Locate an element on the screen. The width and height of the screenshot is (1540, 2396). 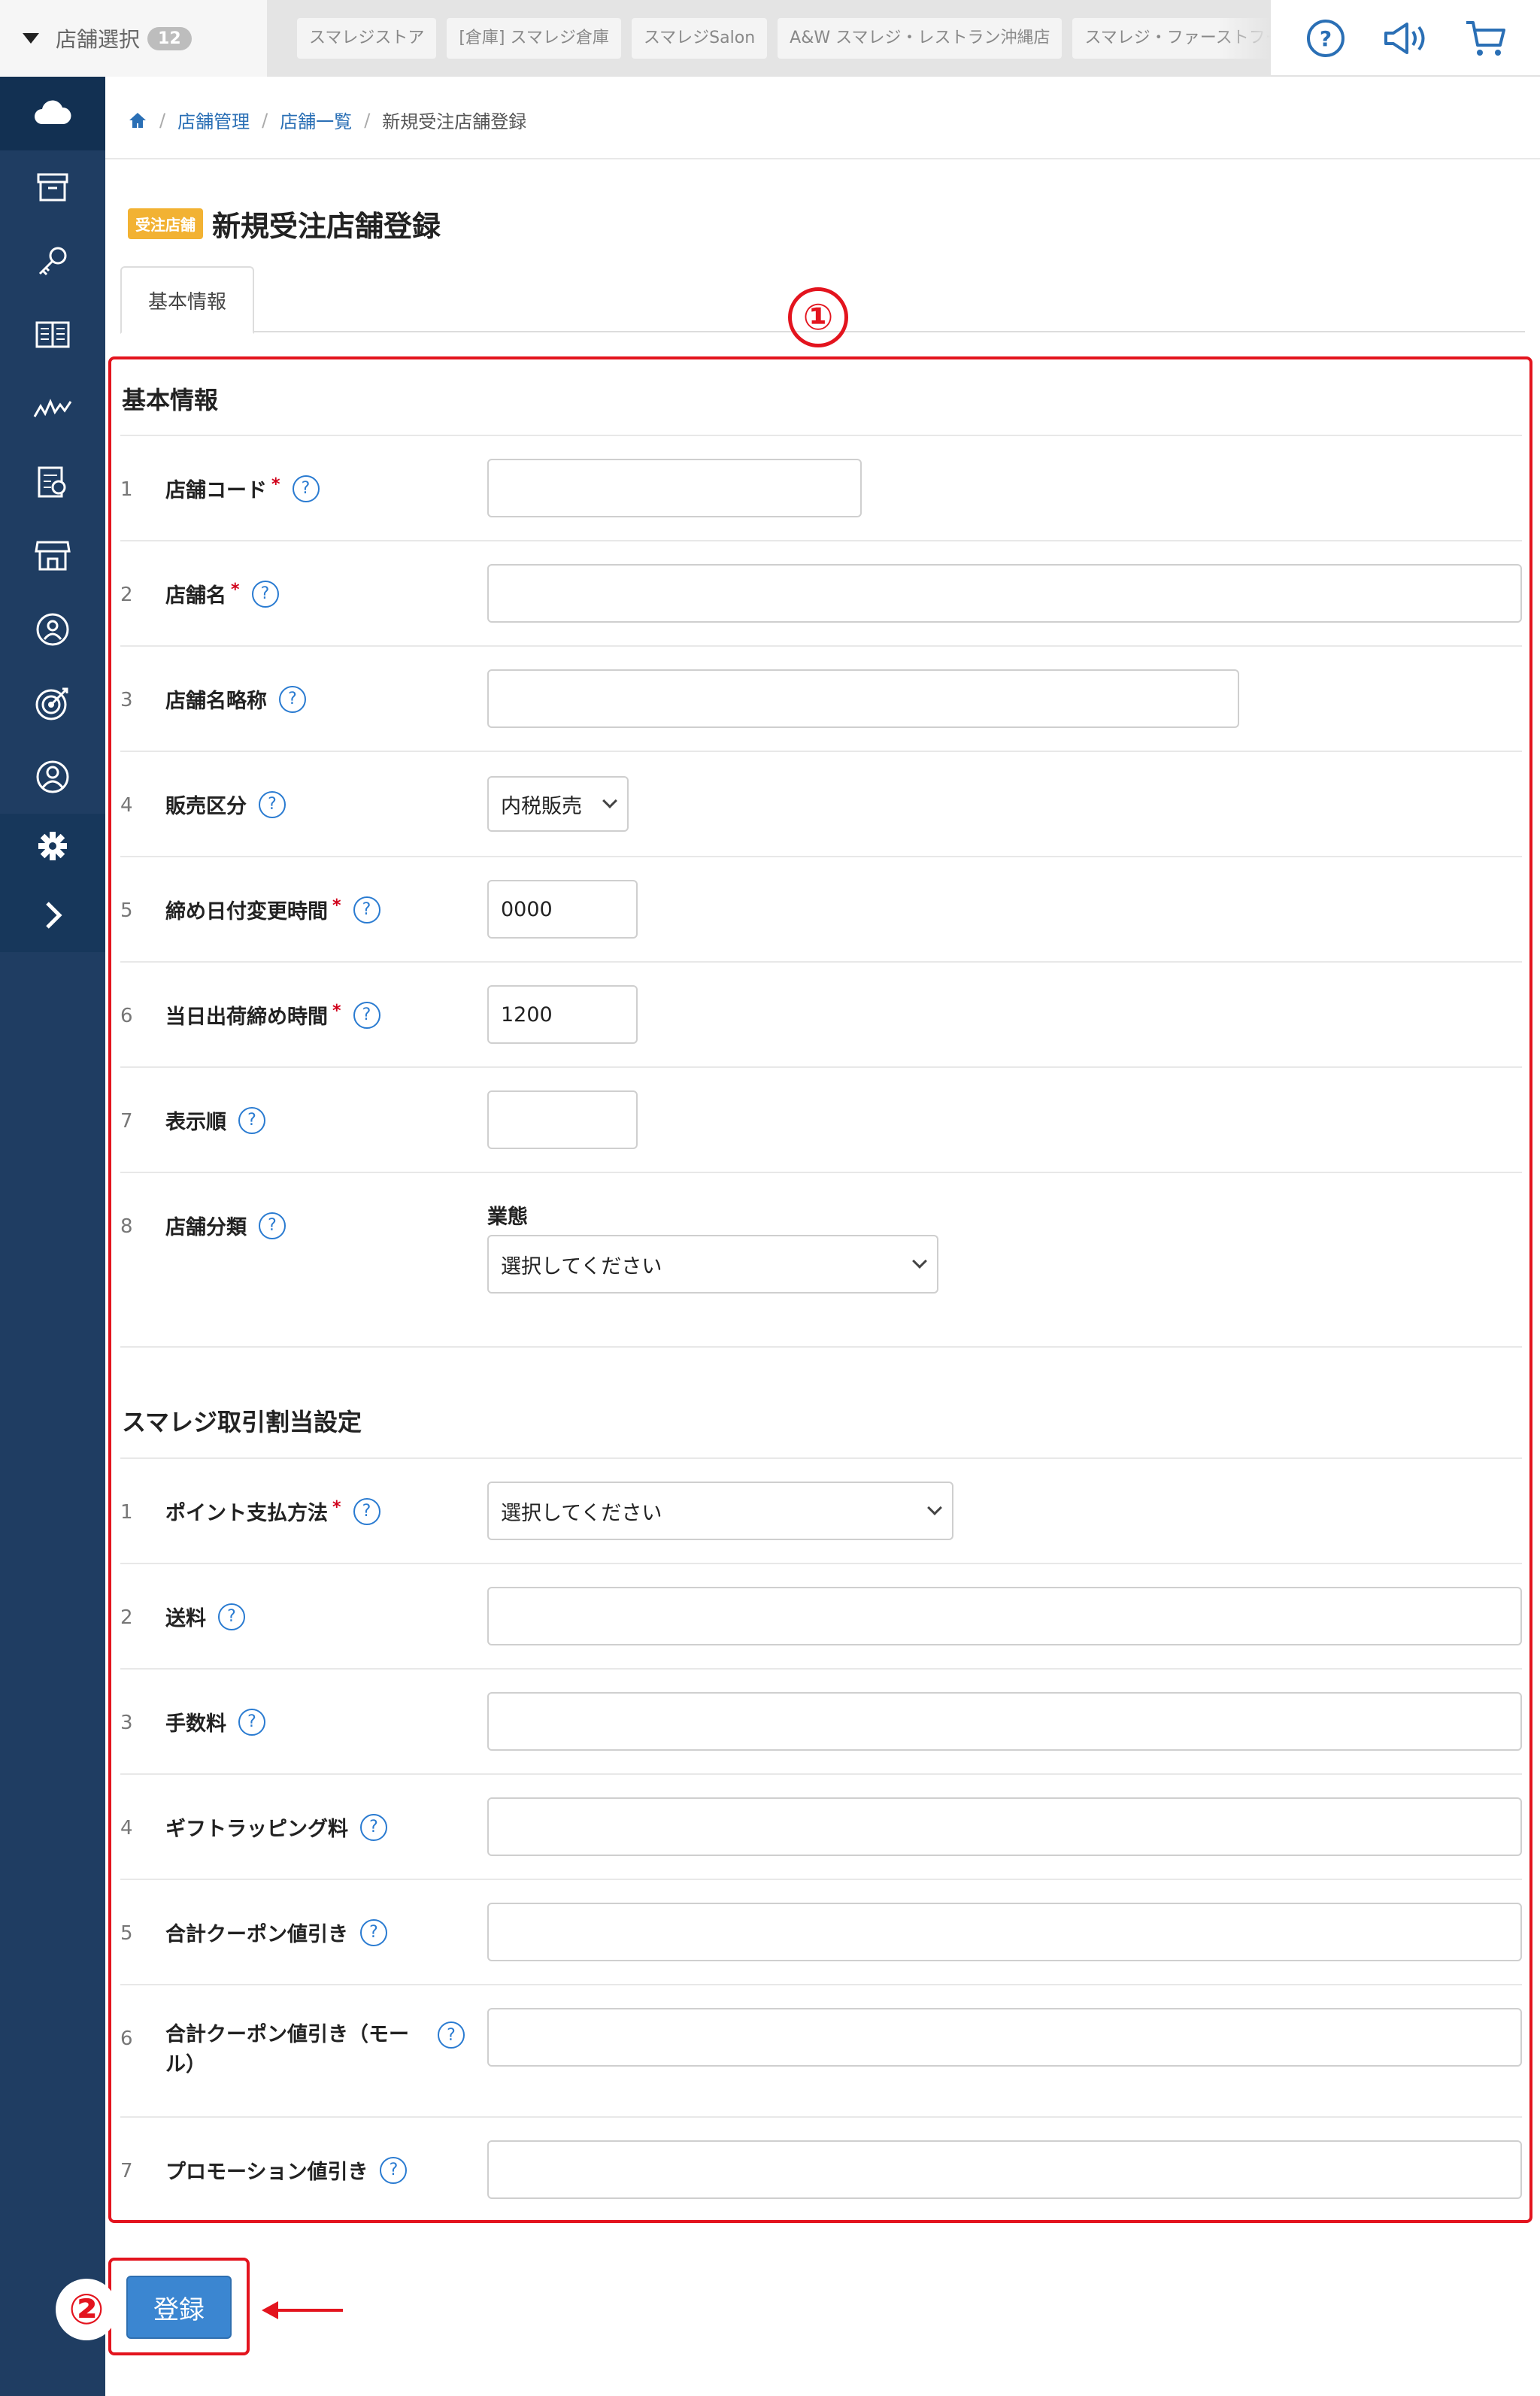
form-row-sales-type: 4 販売区分? 内税販売 is located at coordinates (821, 803).